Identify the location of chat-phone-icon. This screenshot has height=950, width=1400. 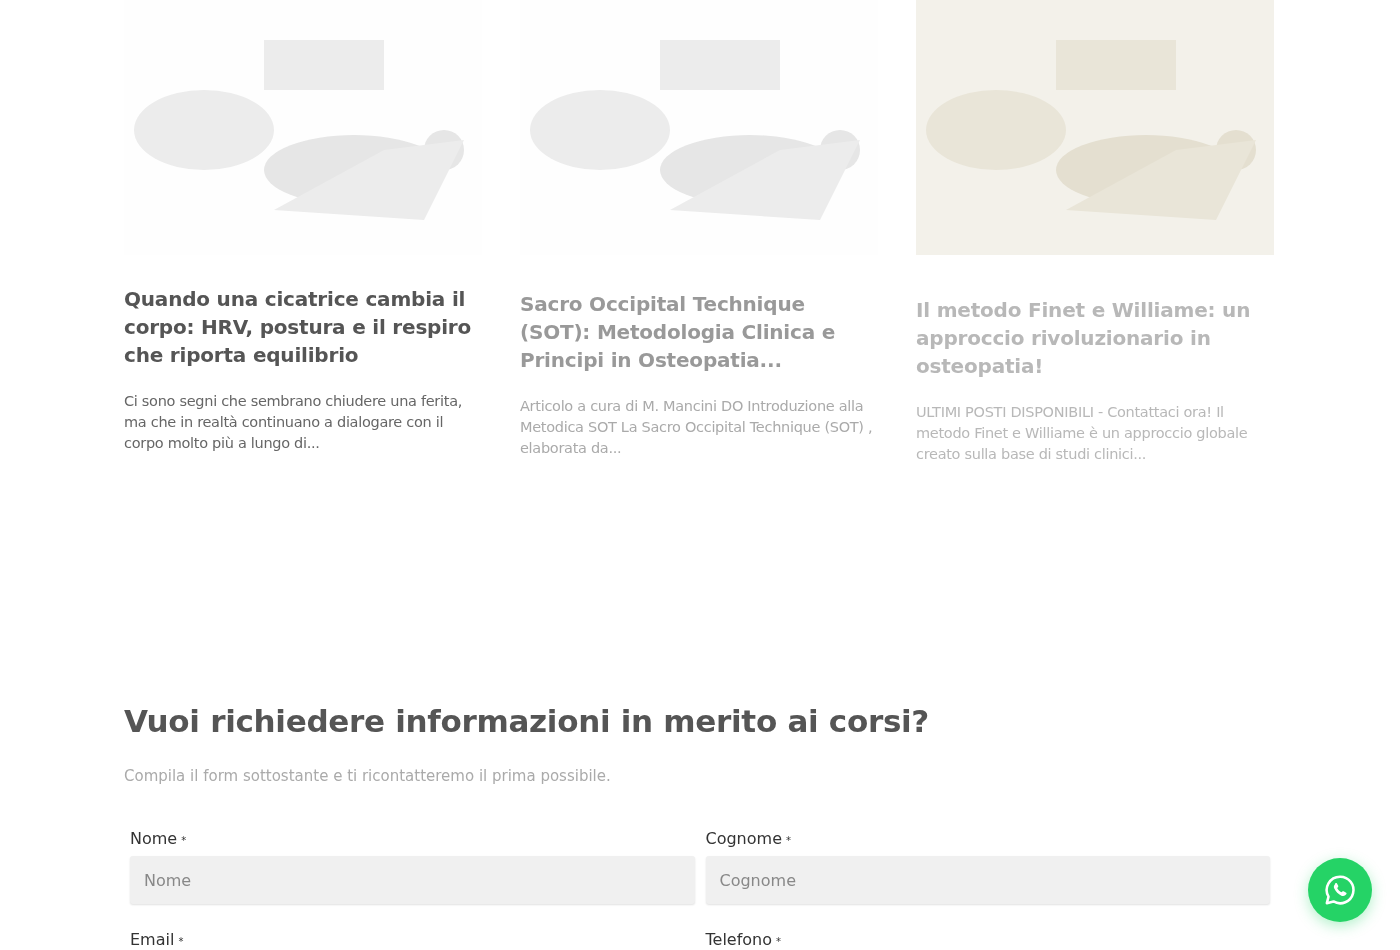
(1340, 890).